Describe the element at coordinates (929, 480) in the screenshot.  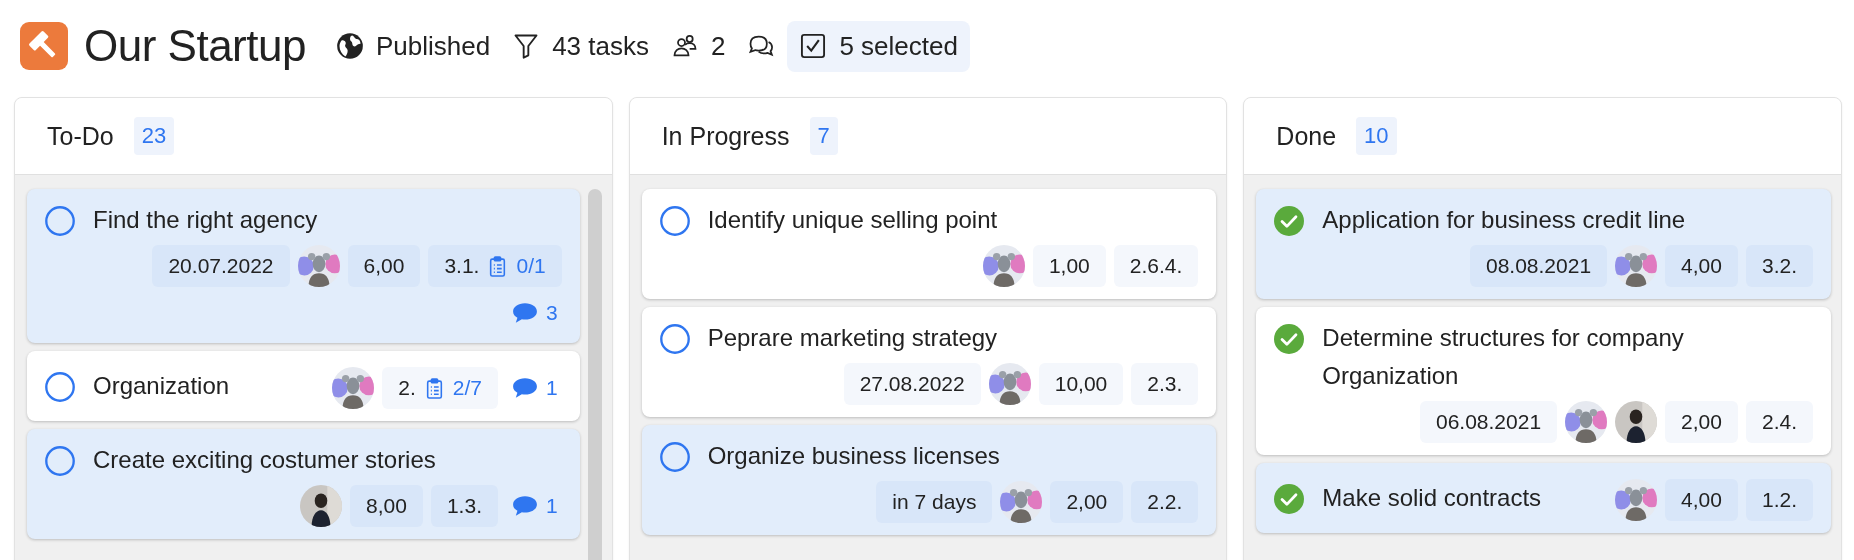
I see `task-card: Organize business licenses in 7 days 2,00 2.2.` at that location.